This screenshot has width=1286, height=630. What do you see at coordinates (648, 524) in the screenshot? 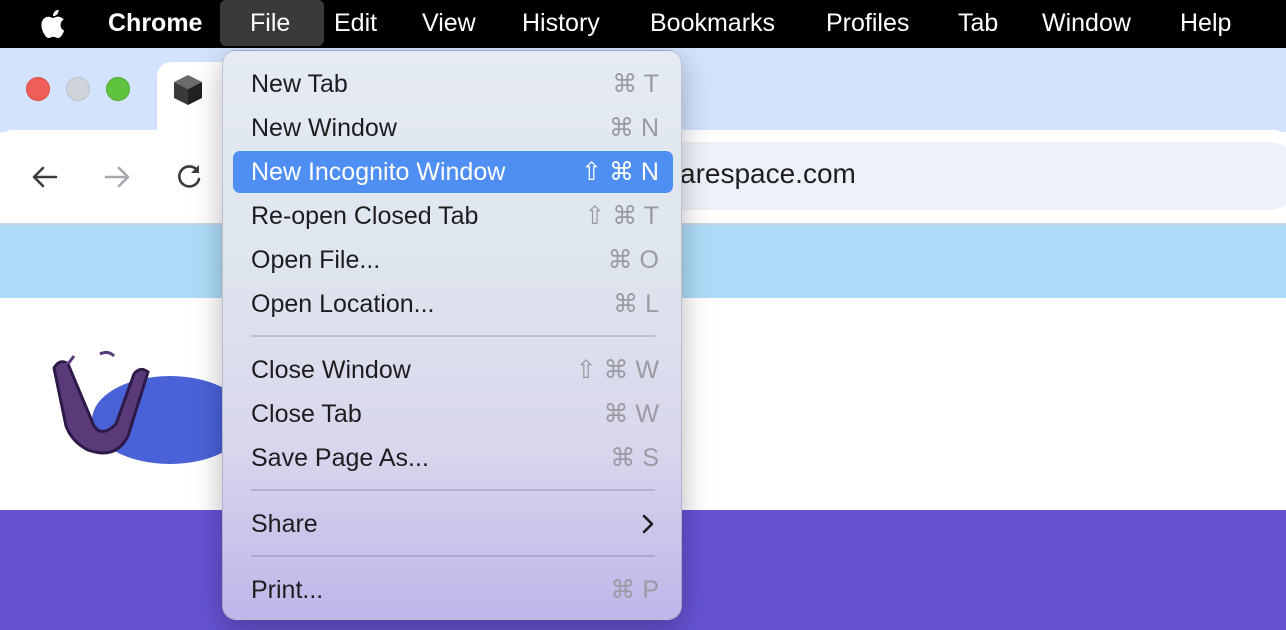
I see `chevron-right-icon` at bounding box center [648, 524].